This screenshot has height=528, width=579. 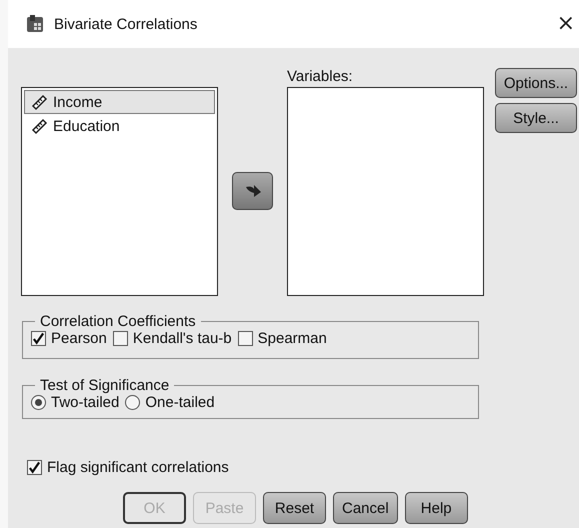 I want to click on option-label: One-tailed, so click(x=180, y=402).